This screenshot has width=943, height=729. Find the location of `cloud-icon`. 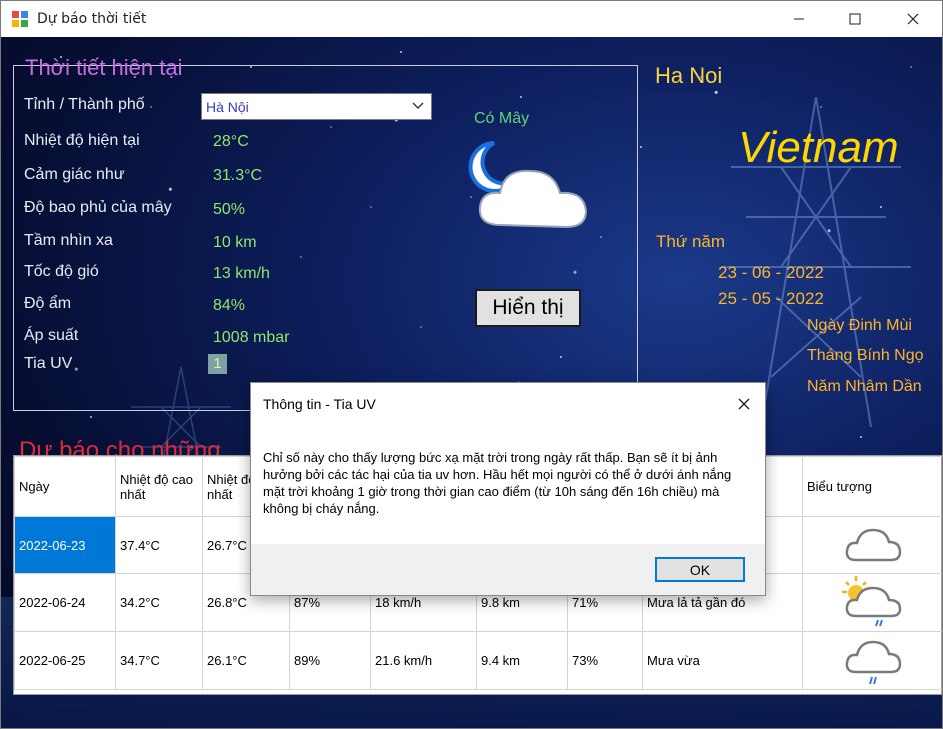

cloud-icon is located at coordinates (873, 544).